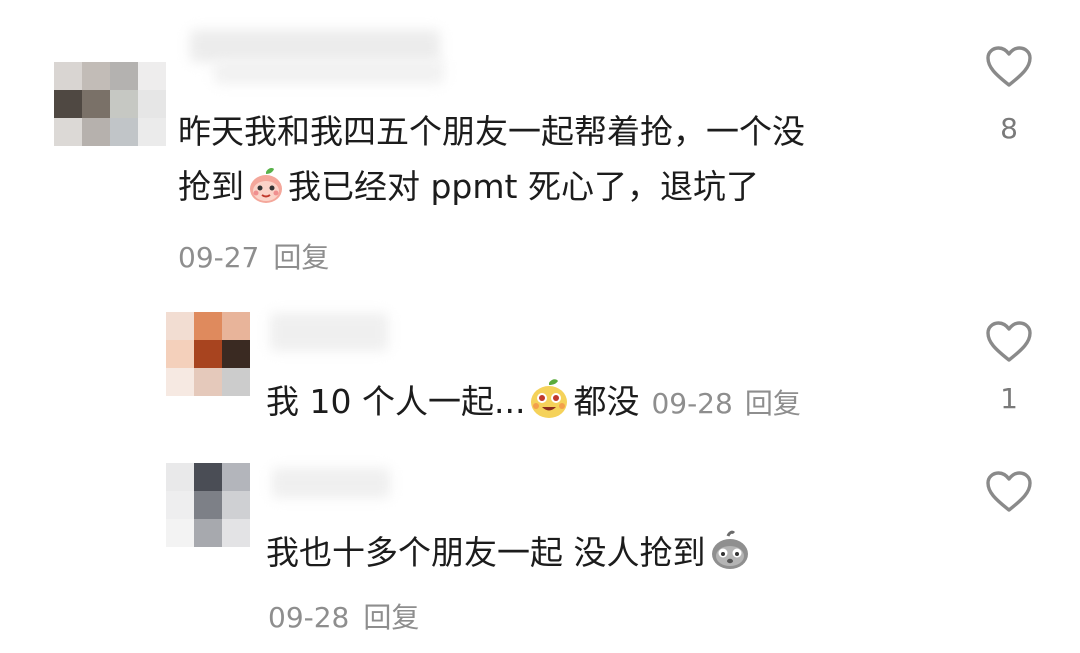 This screenshot has width=1080, height=653. I want to click on gray-sad-emoji, so click(730, 558).